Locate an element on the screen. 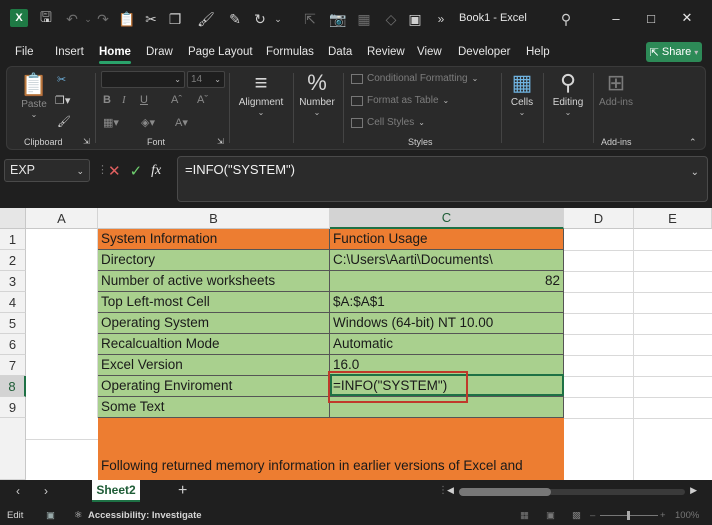  column-header-c: C is located at coordinates (447, 218).